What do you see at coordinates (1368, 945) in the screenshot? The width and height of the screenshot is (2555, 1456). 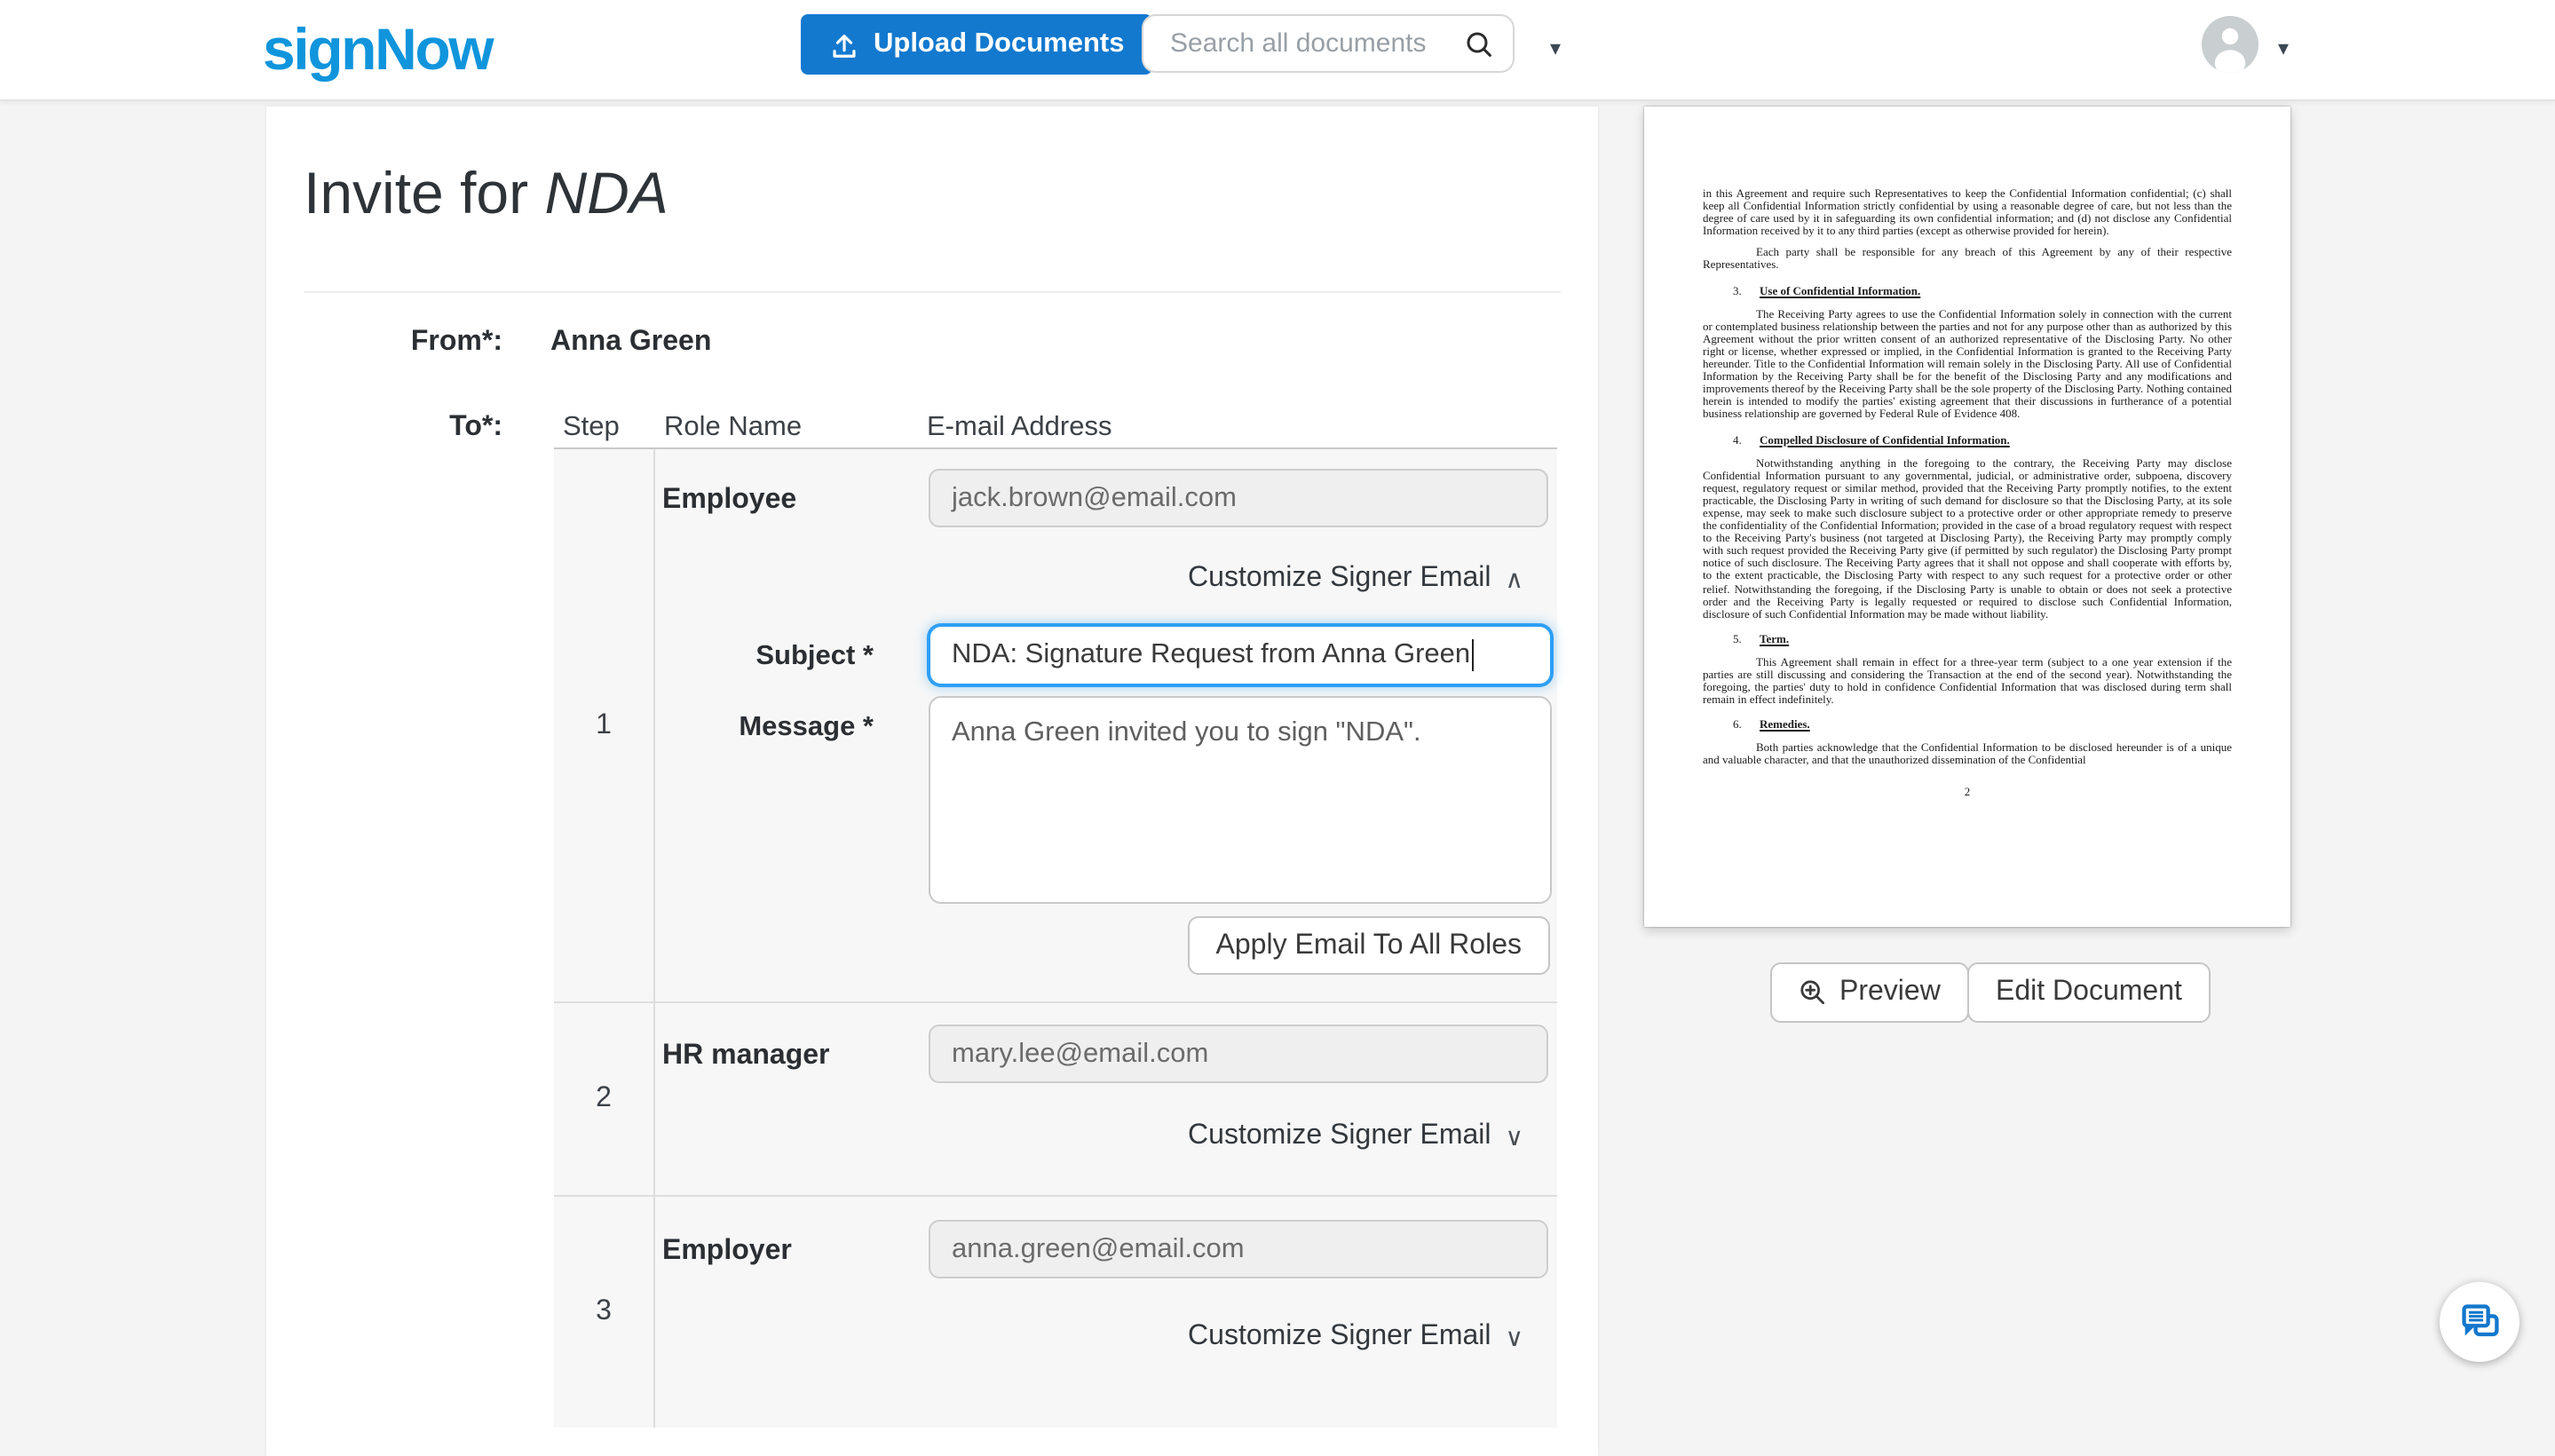 I see `apply-email-to-all-roles-button: Apply Email To All Roles` at bounding box center [1368, 945].